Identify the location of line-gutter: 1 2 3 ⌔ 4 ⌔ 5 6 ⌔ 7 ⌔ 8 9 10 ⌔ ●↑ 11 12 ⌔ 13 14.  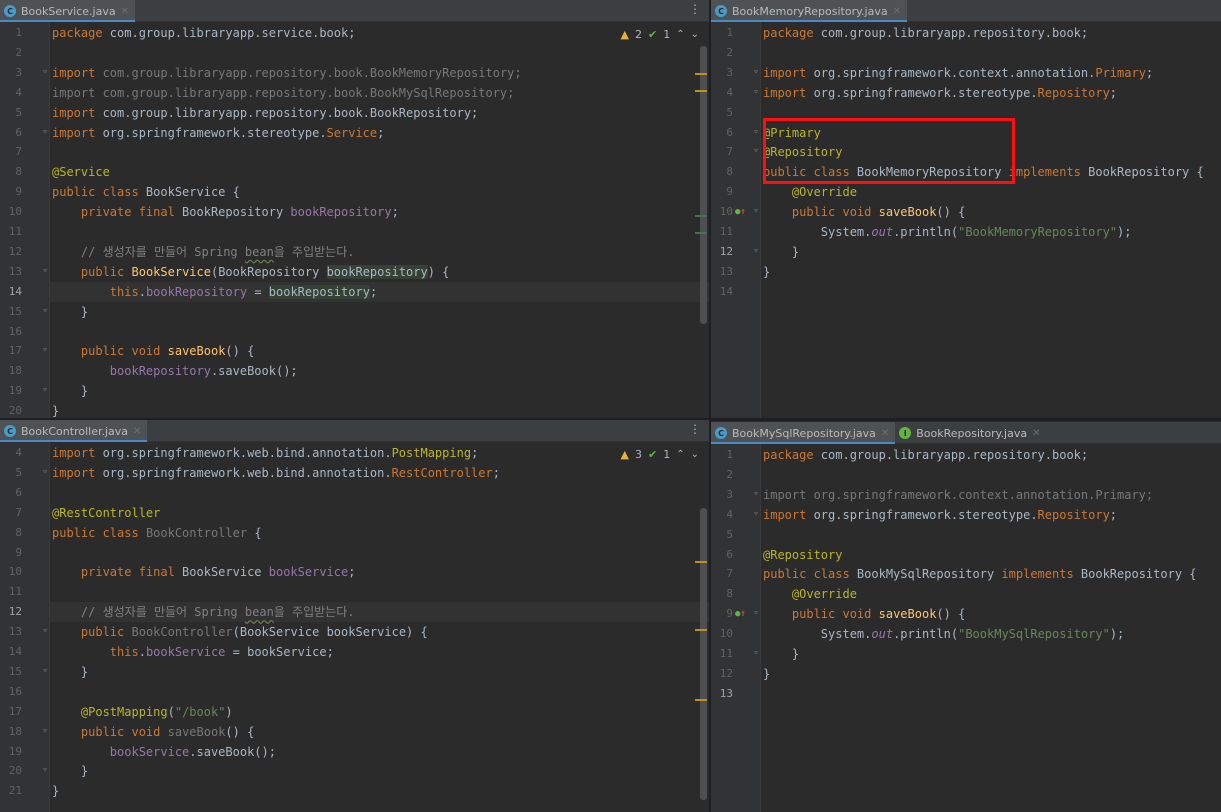
(736, 220).